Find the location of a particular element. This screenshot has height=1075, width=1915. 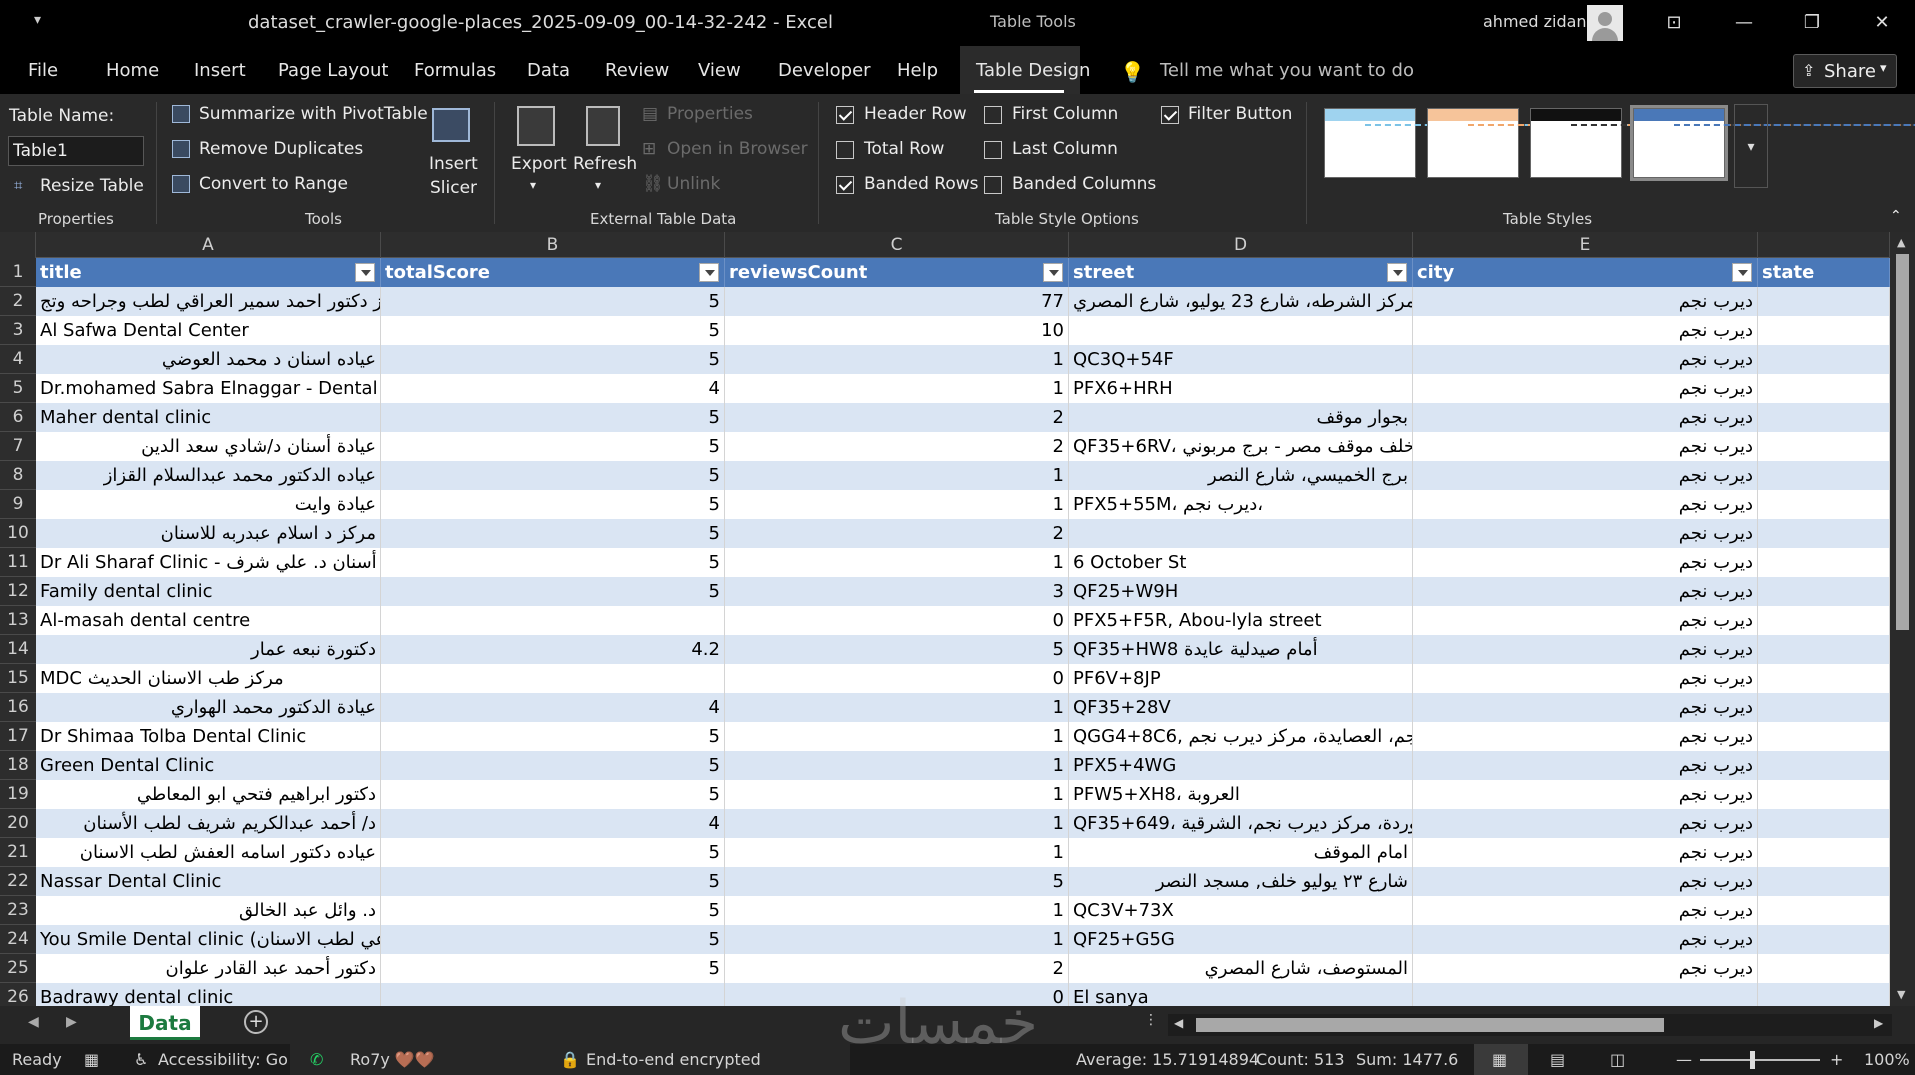

header-row-checkbox is located at coordinates (845, 115).